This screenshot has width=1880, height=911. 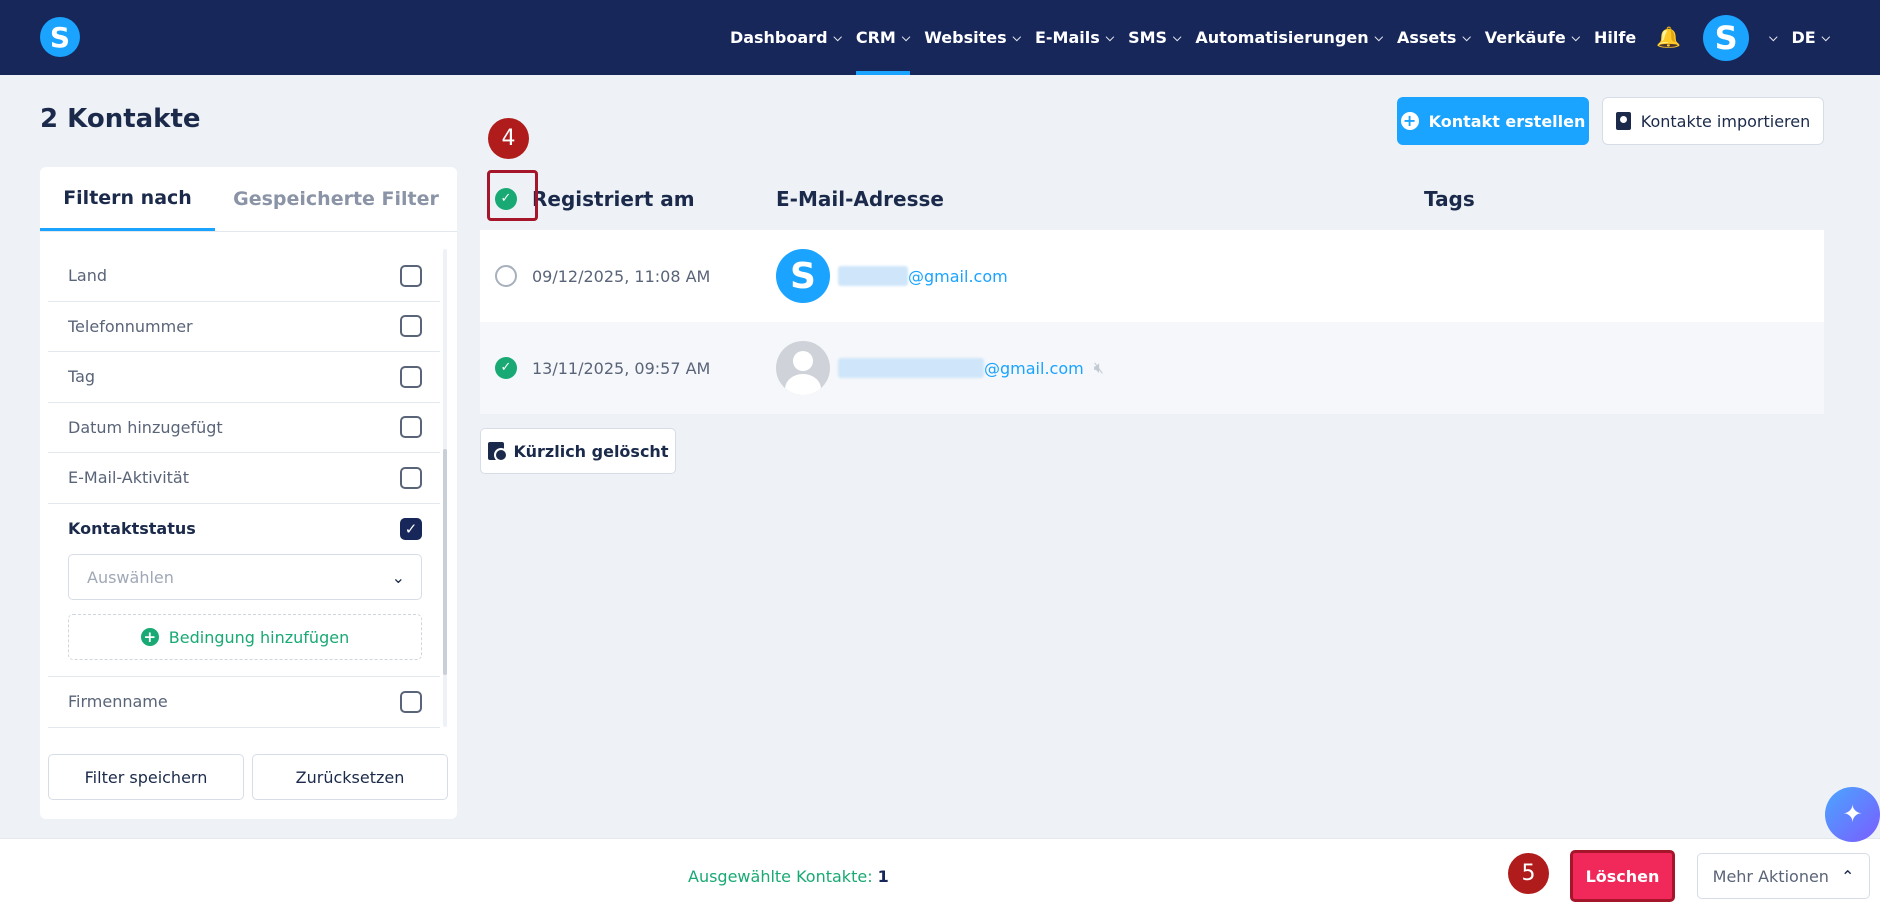 I want to click on email-cell: @gmail.com 🔇︎, so click(x=940, y=368).